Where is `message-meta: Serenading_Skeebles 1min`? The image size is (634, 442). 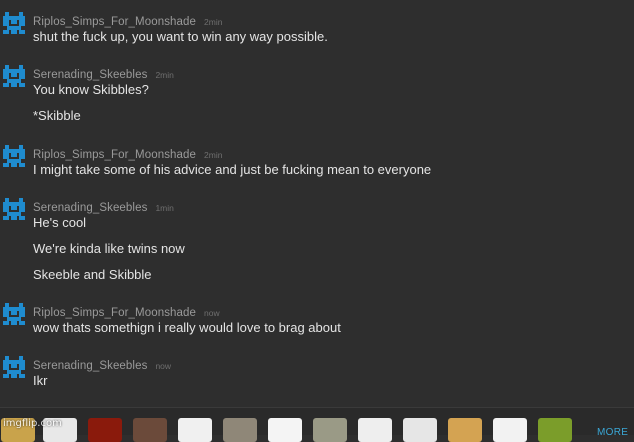 message-meta: Serenading_Skeebles 1min is located at coordinates (103, 206).